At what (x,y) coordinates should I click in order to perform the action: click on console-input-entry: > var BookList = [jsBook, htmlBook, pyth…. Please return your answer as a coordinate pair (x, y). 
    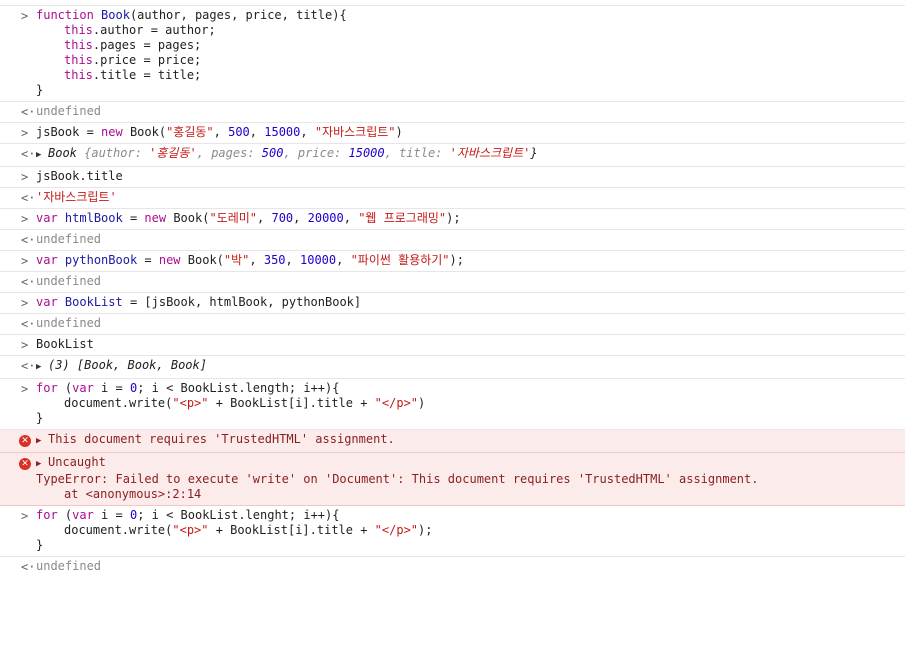
    Looking at the image, I should click on (452, 303).